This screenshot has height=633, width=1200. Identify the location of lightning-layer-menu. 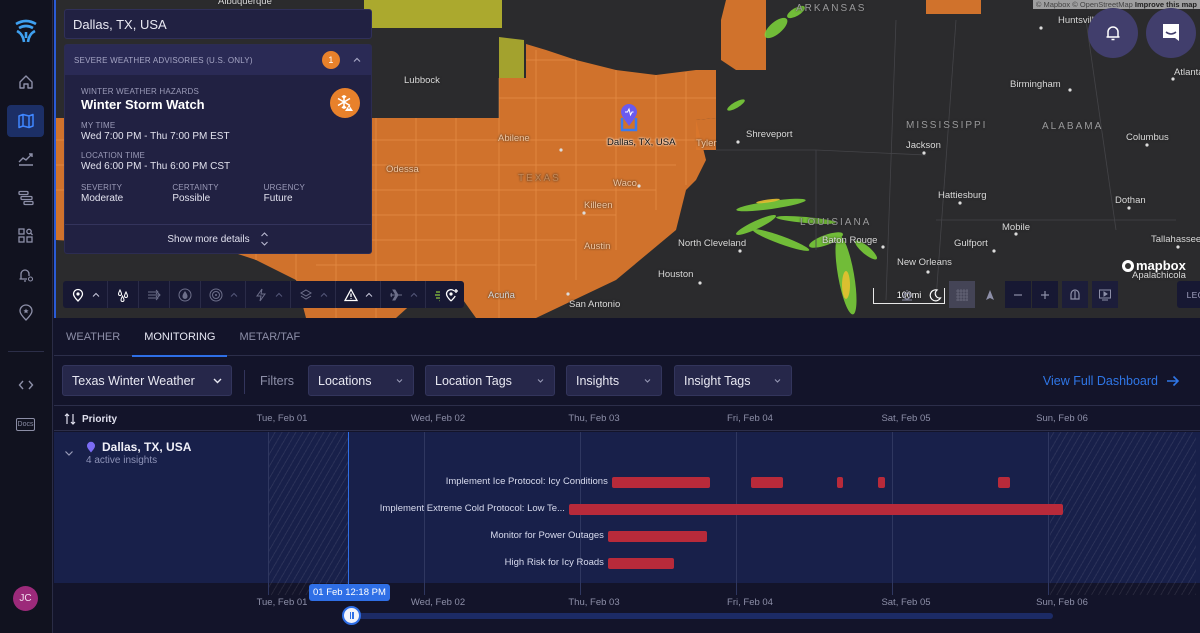
(279, 295).